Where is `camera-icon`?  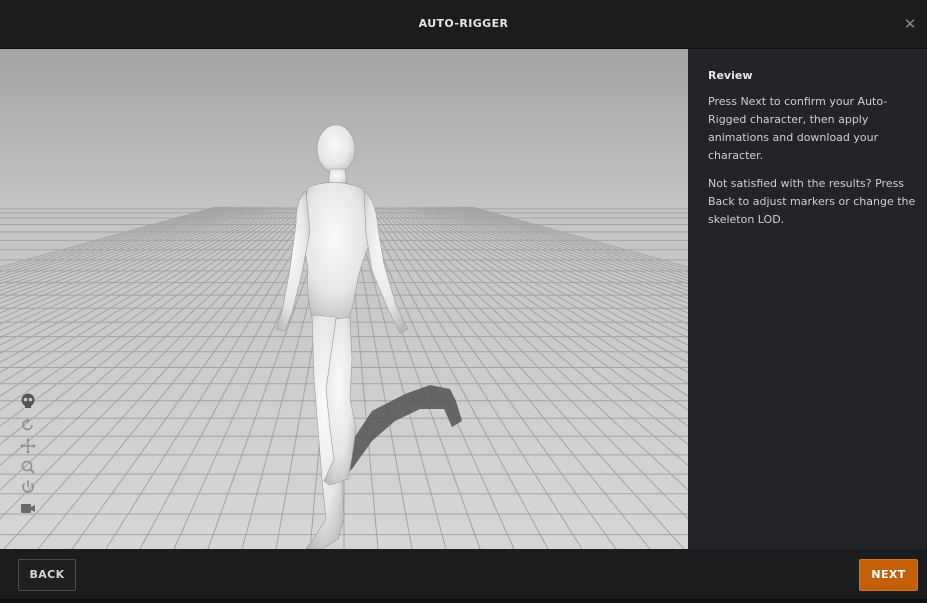 camera-icon is located at coordinates (28, 508).